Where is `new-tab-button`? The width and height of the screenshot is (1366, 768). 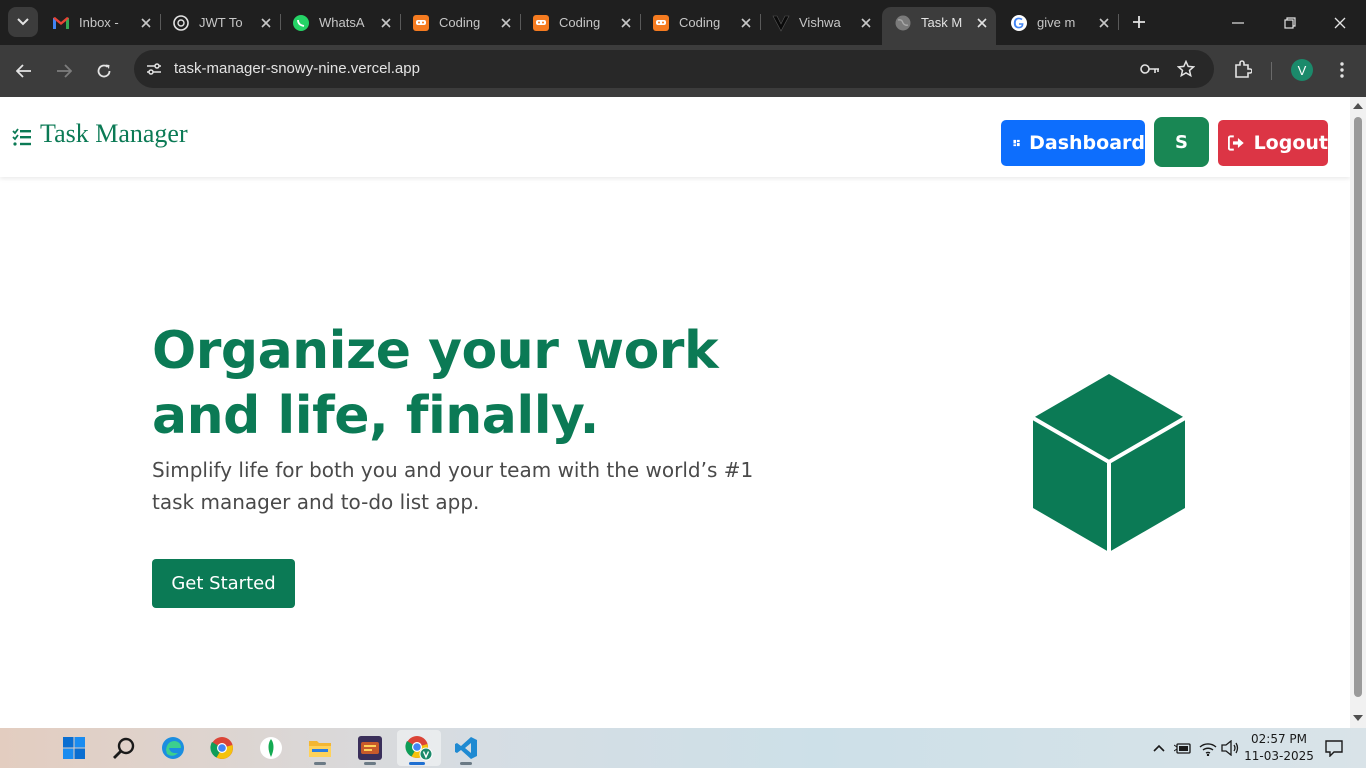
new-tab-button is located at coordinates (1139, 22).